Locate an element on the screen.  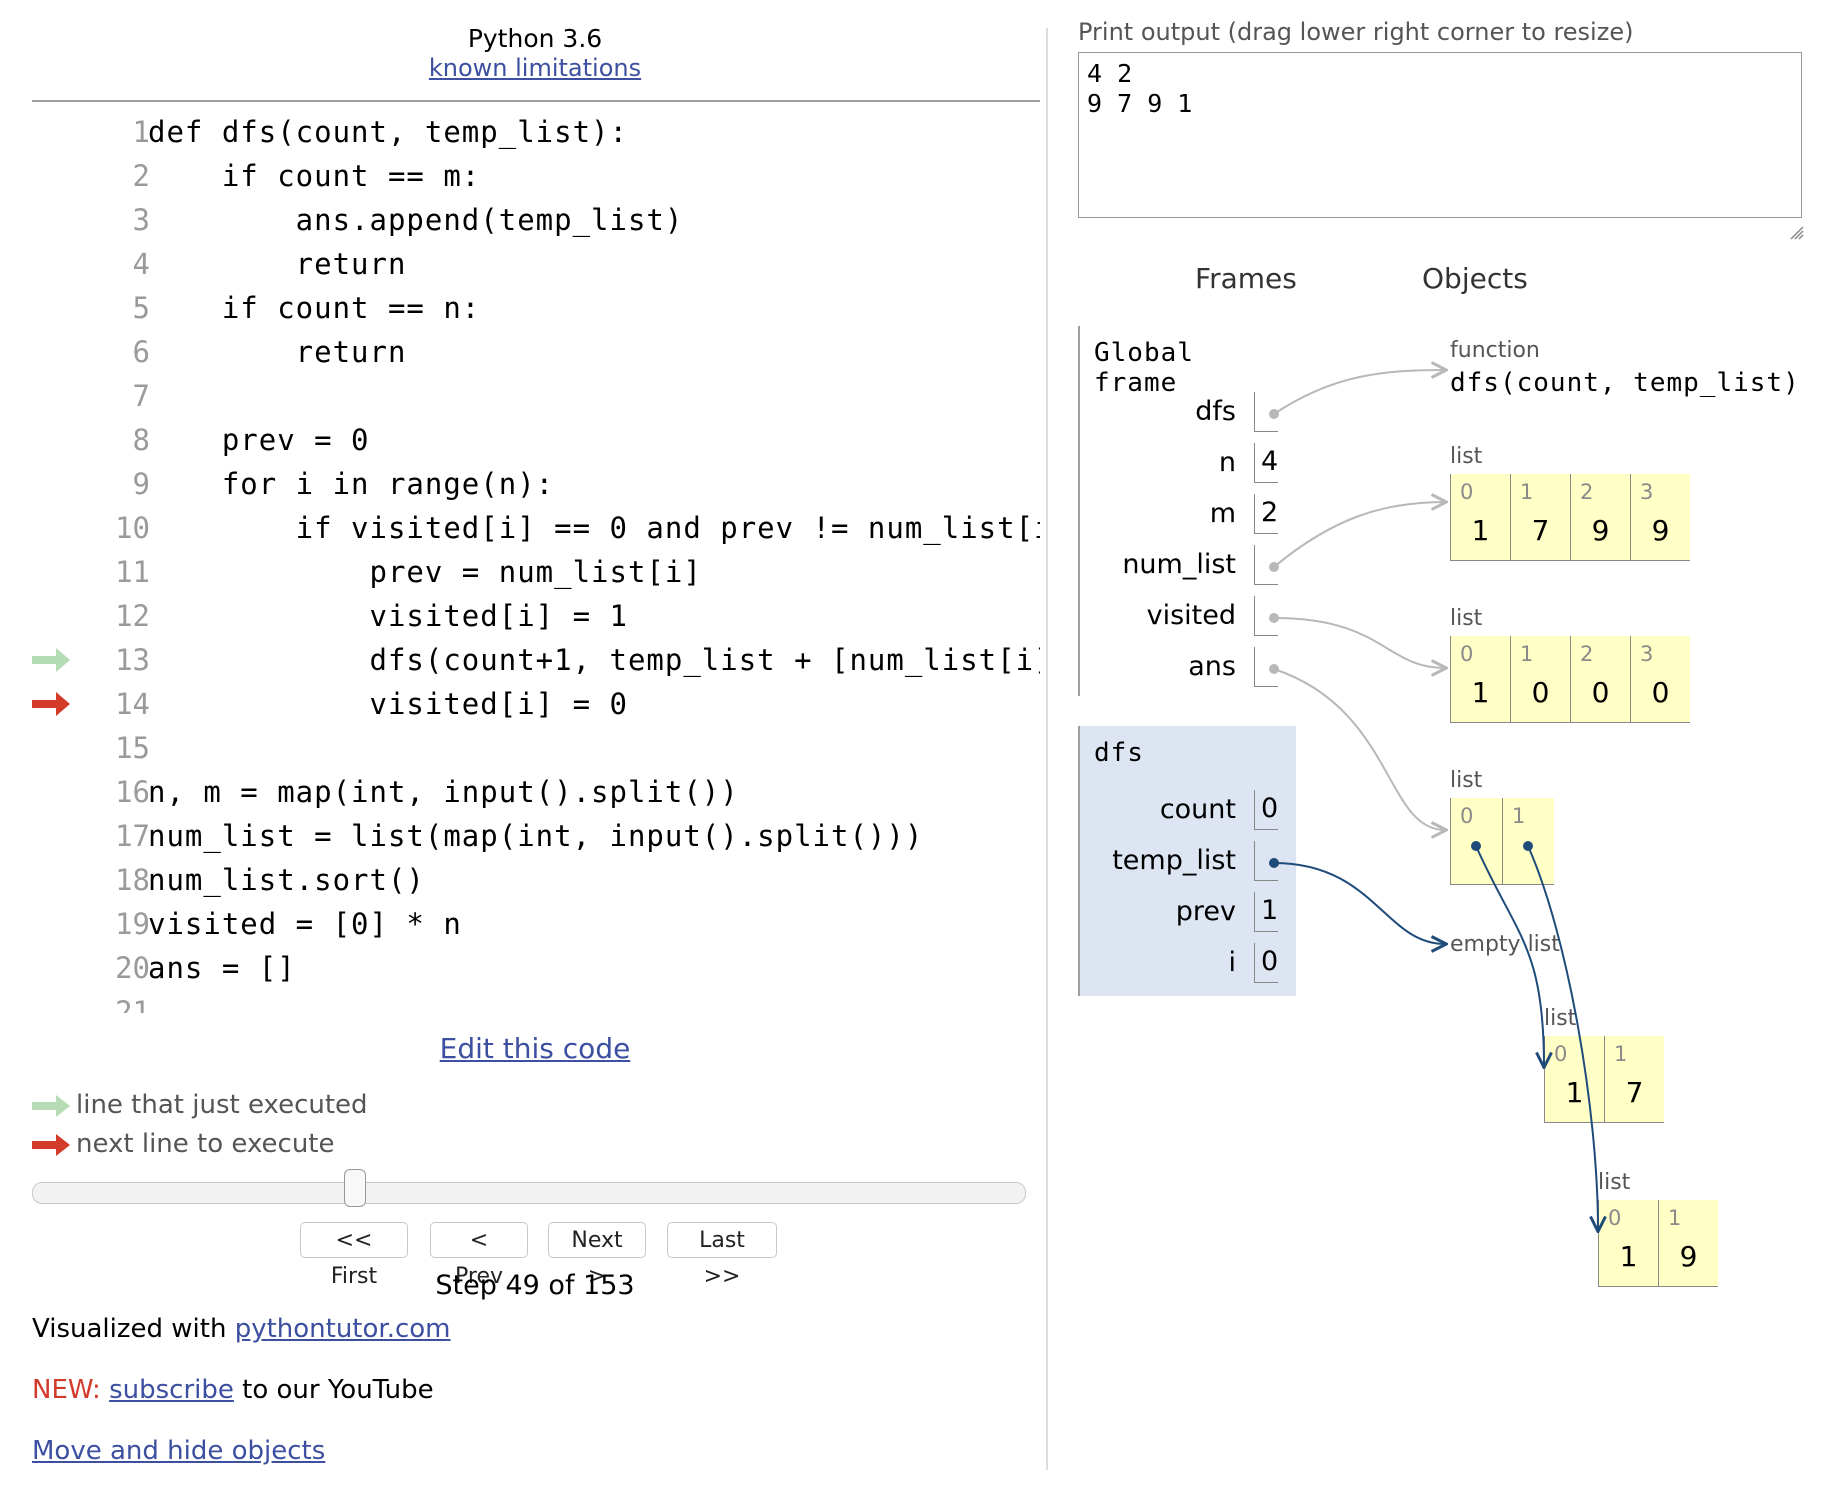
code-line: 2 if count == m: is located at coordinates (536, 176).